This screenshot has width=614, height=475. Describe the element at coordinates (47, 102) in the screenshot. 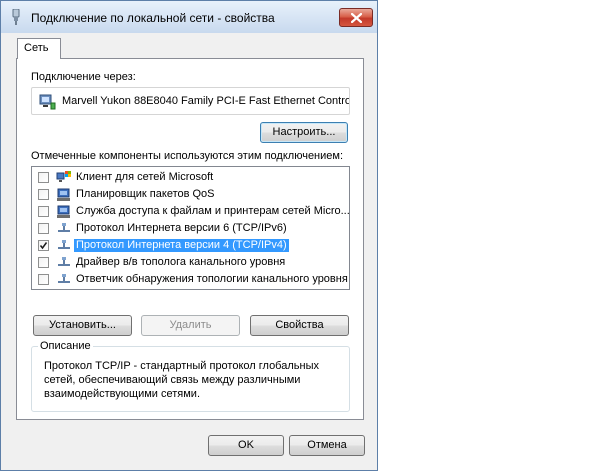

I see `network-adapter-icon` at that location.